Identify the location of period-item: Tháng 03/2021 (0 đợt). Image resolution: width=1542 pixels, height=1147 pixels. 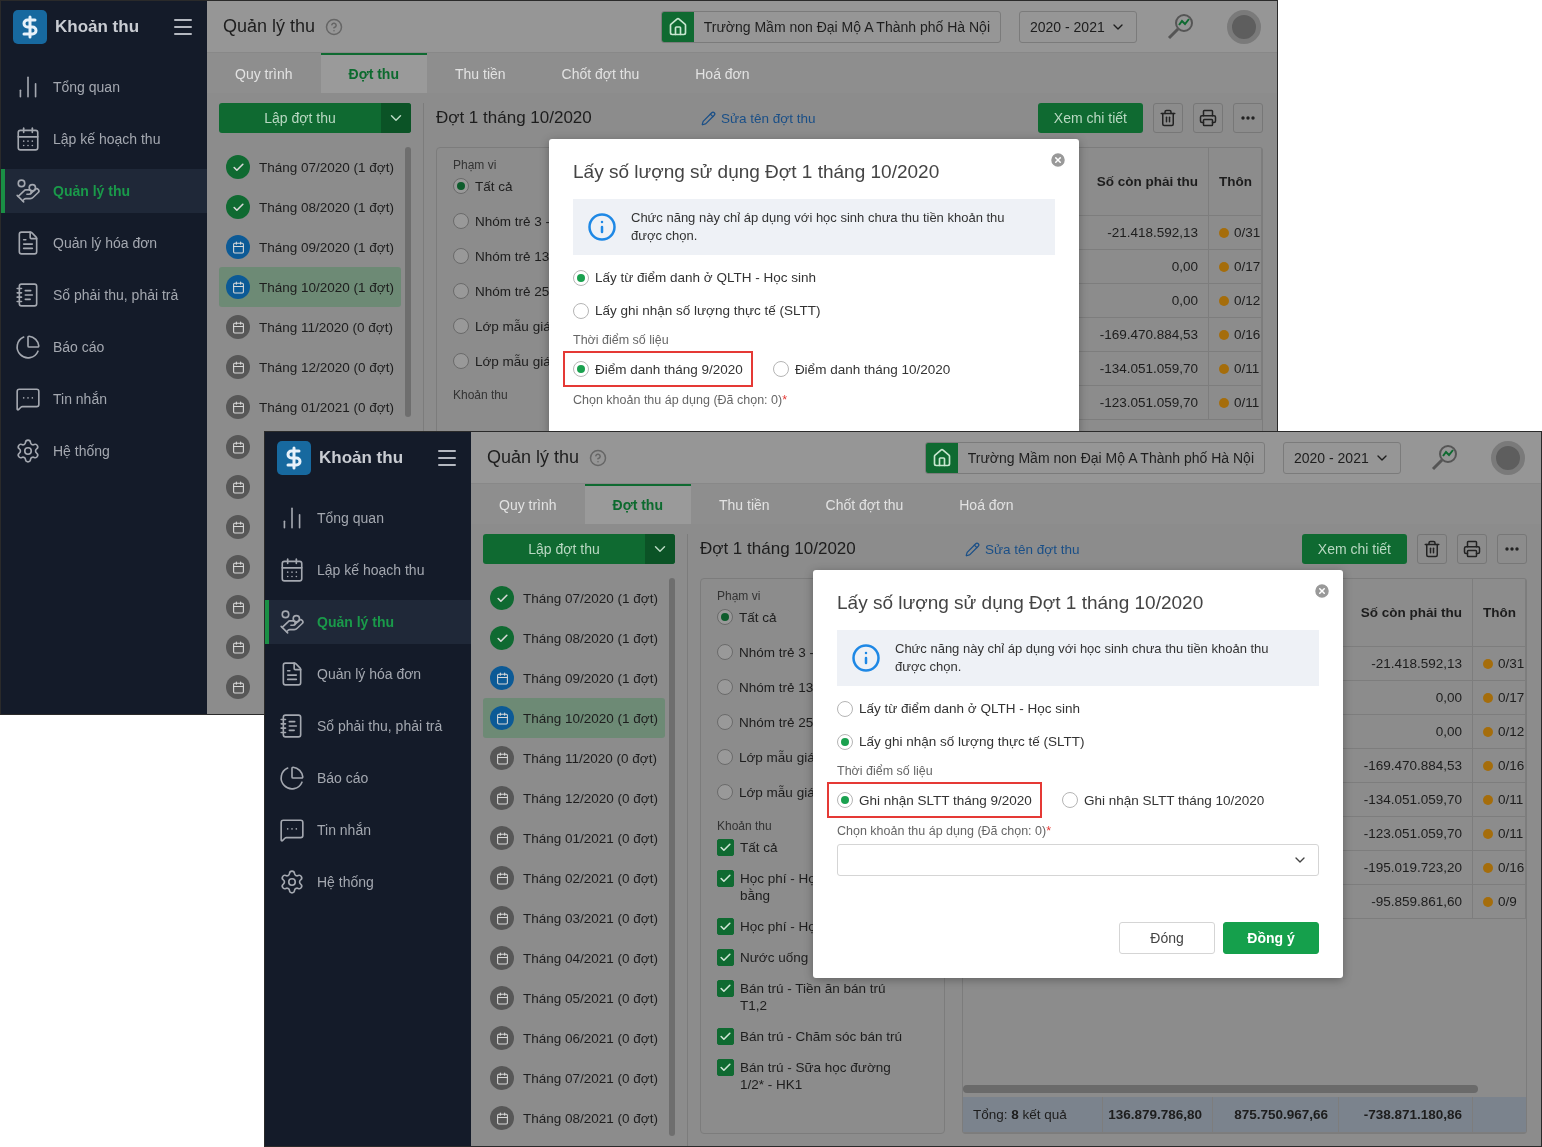
(574, 918).